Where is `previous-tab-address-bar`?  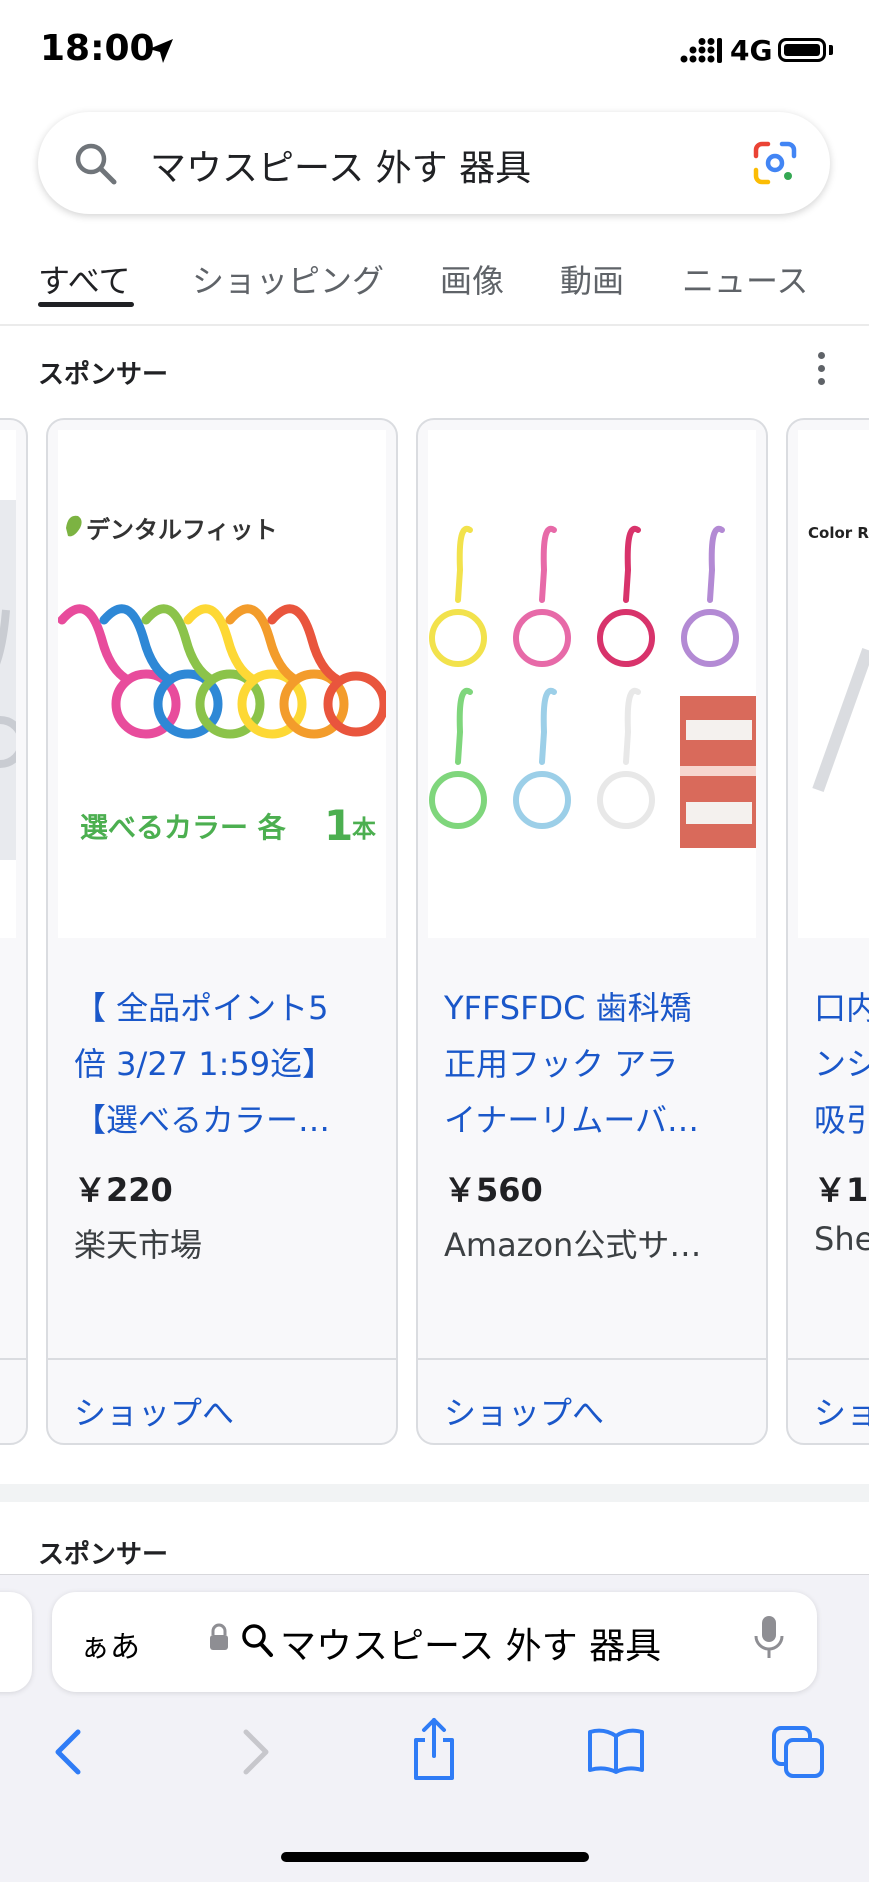
previous-tab-address-bar is located at coordinates (16, 1642).